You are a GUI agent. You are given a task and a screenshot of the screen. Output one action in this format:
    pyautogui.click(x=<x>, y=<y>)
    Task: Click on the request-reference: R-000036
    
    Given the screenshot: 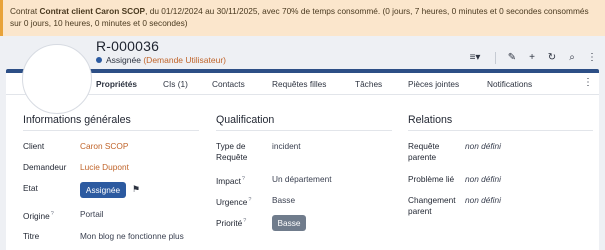 What is the action you would take?
    pyautogui.click(x=128, y=46)
    